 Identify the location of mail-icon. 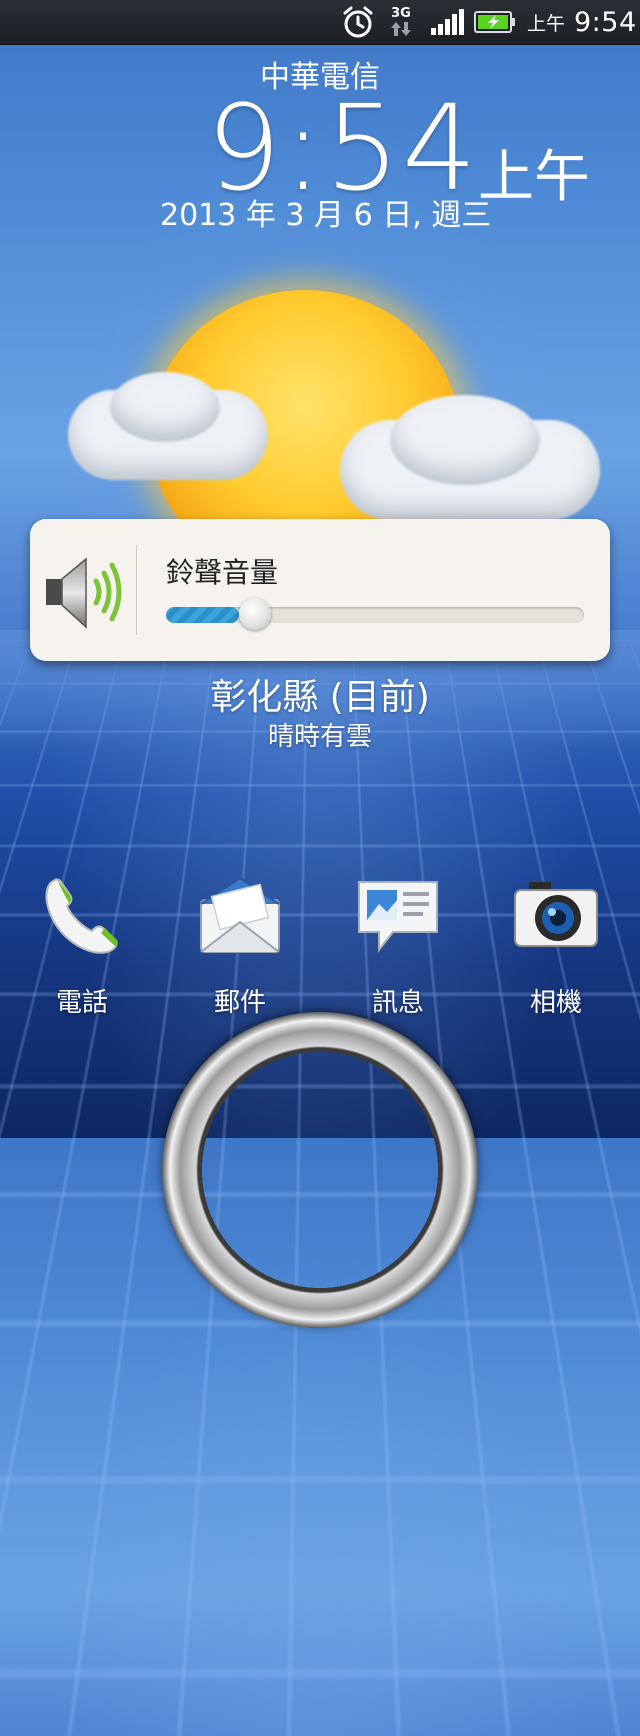
(240, 915).